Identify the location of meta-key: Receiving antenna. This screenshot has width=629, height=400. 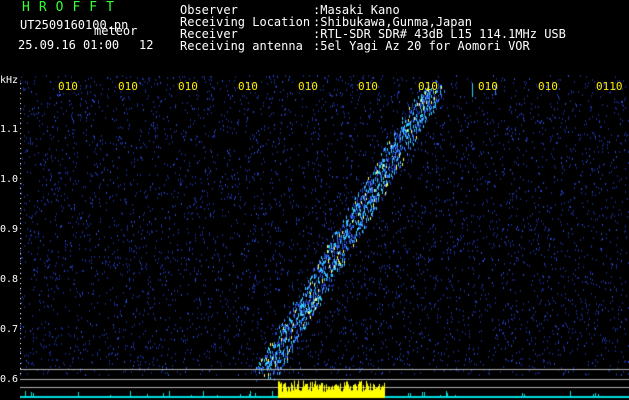
(241, 46).